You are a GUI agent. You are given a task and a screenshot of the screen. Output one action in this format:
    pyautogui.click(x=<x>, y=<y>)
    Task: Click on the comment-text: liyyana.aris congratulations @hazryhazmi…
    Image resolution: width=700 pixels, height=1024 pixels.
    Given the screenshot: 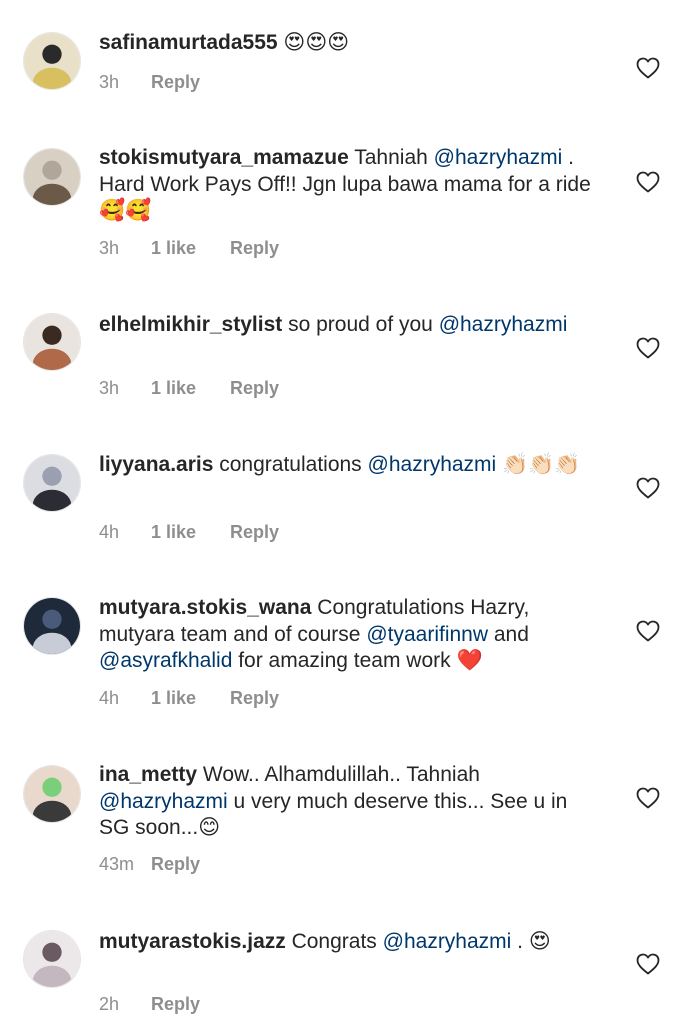 What is the action you would take?
    pyautogui.click(x=349, y=465)
    